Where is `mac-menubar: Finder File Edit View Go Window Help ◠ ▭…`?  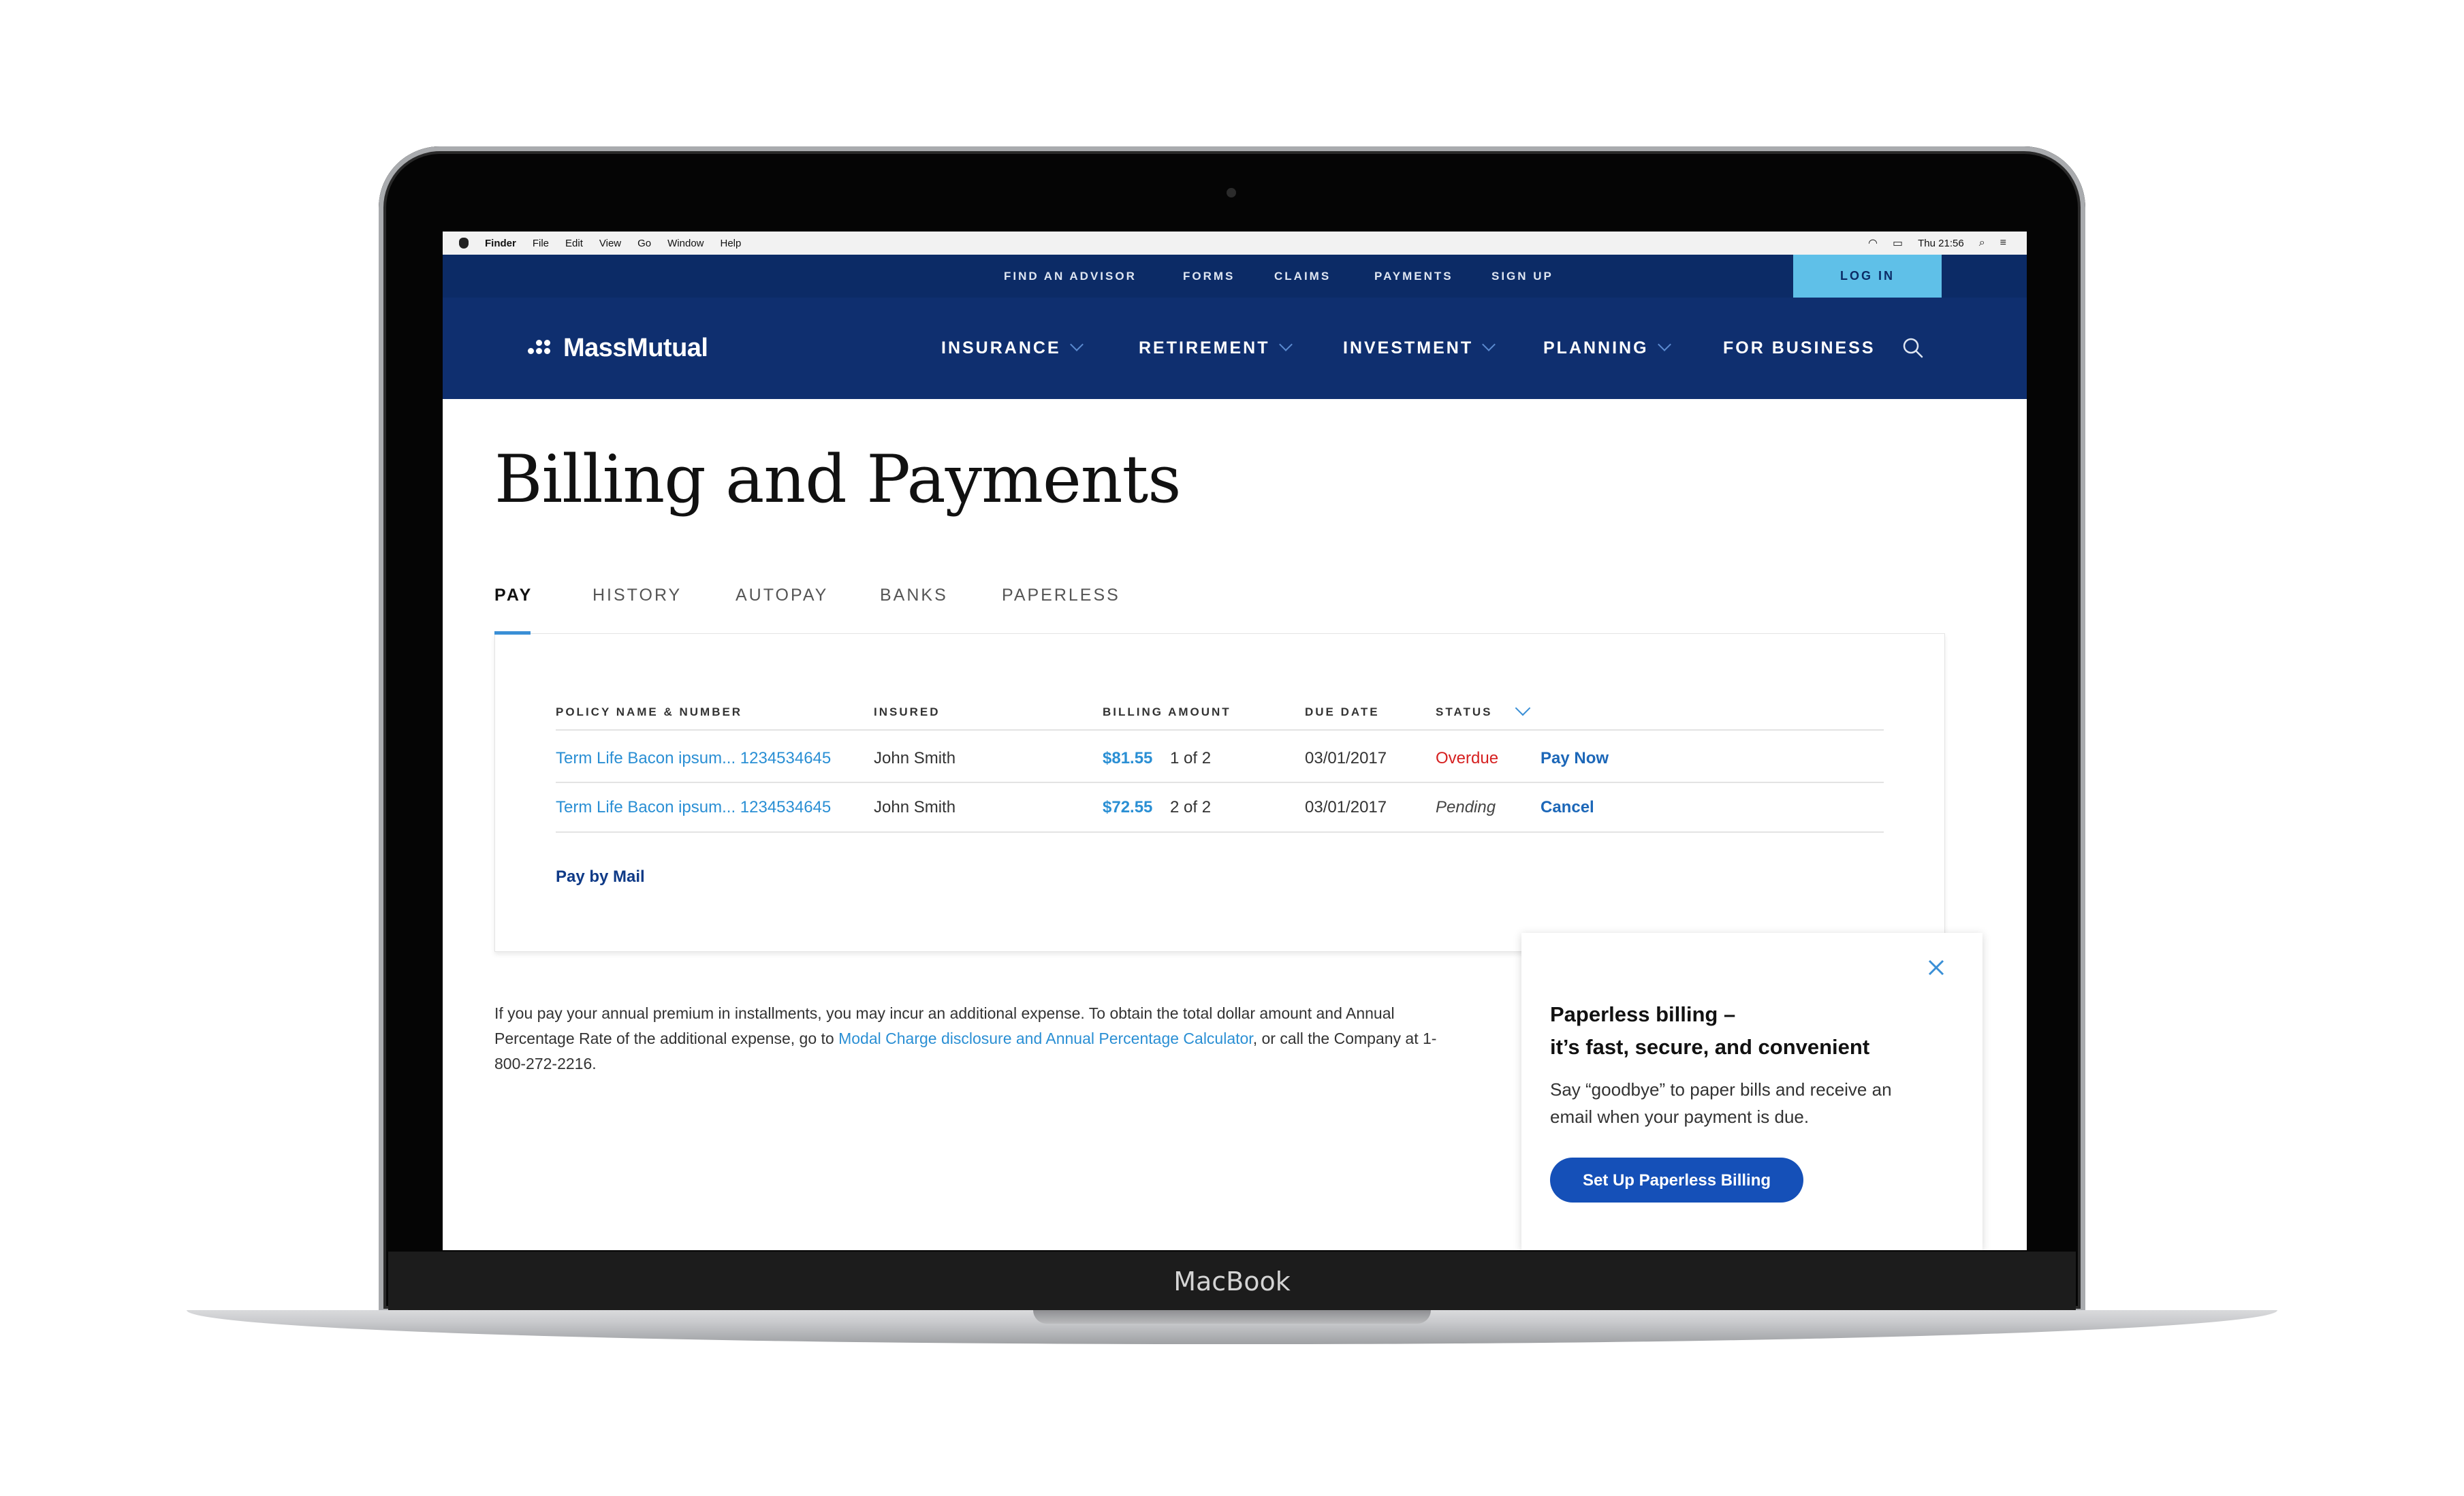
mac-menubar: Finder File Edit View Go Window Help ◠ ▭… is located at coordinates (1235, 243).